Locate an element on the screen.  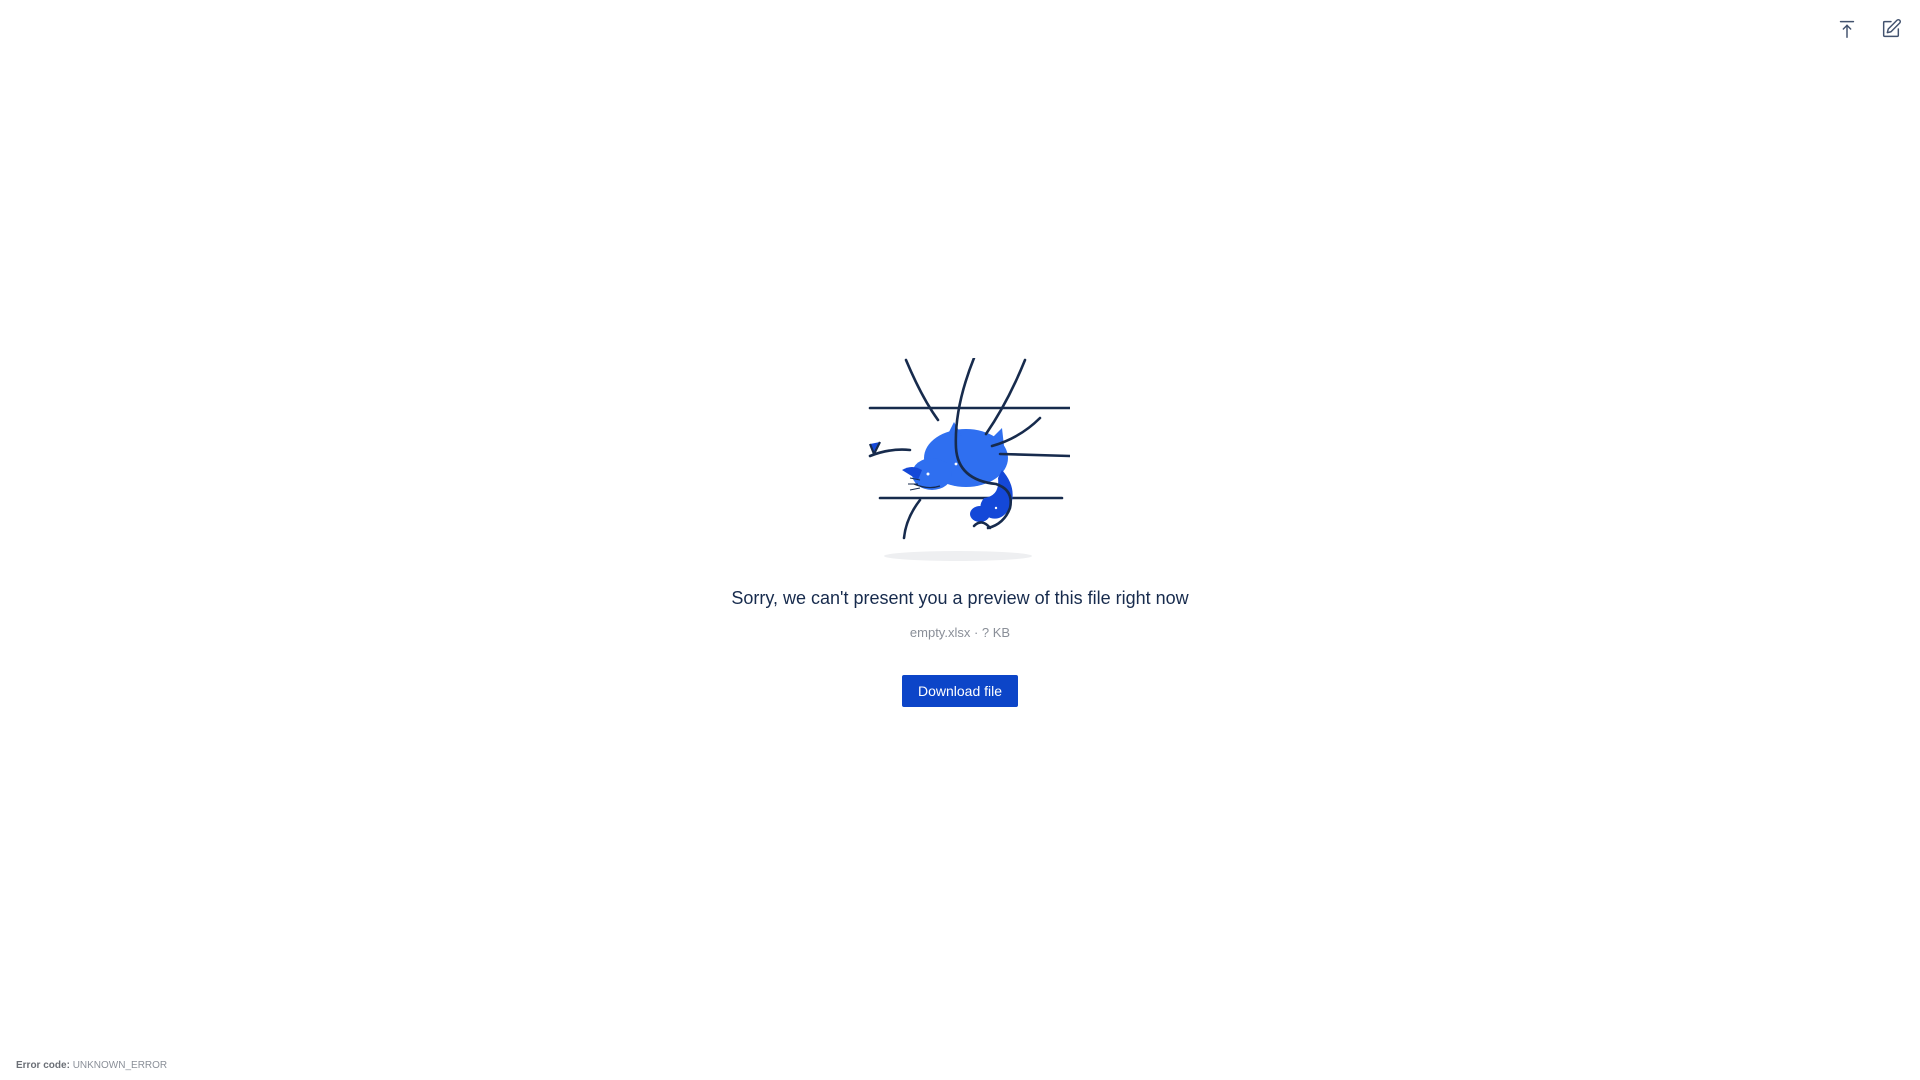
error-code-value: UNKNOWN_ERROR is located at coordinates (120, 1065).